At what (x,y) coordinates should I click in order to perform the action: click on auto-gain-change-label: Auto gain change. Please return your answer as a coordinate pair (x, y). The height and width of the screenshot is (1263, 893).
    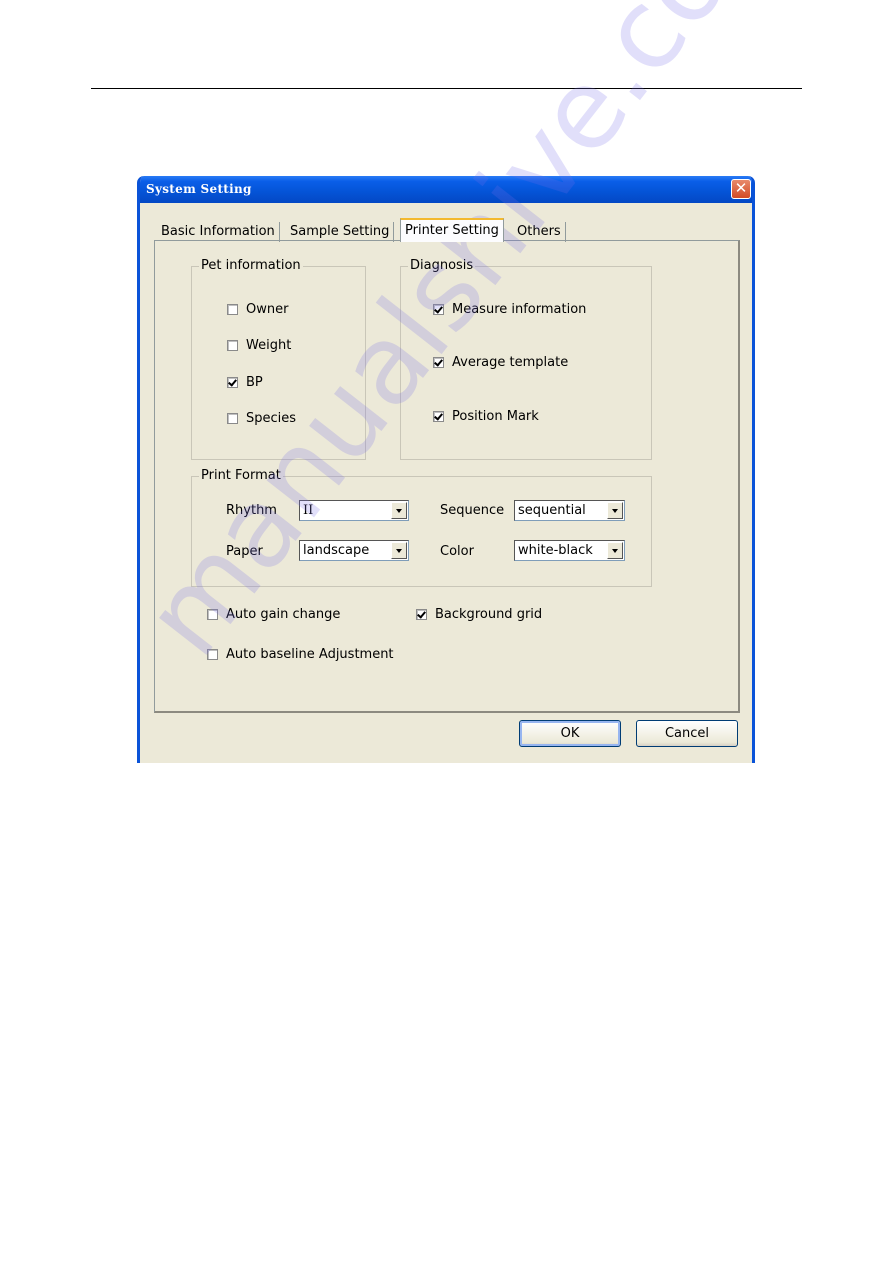
    Looking at the image, I should click on (283, 614).